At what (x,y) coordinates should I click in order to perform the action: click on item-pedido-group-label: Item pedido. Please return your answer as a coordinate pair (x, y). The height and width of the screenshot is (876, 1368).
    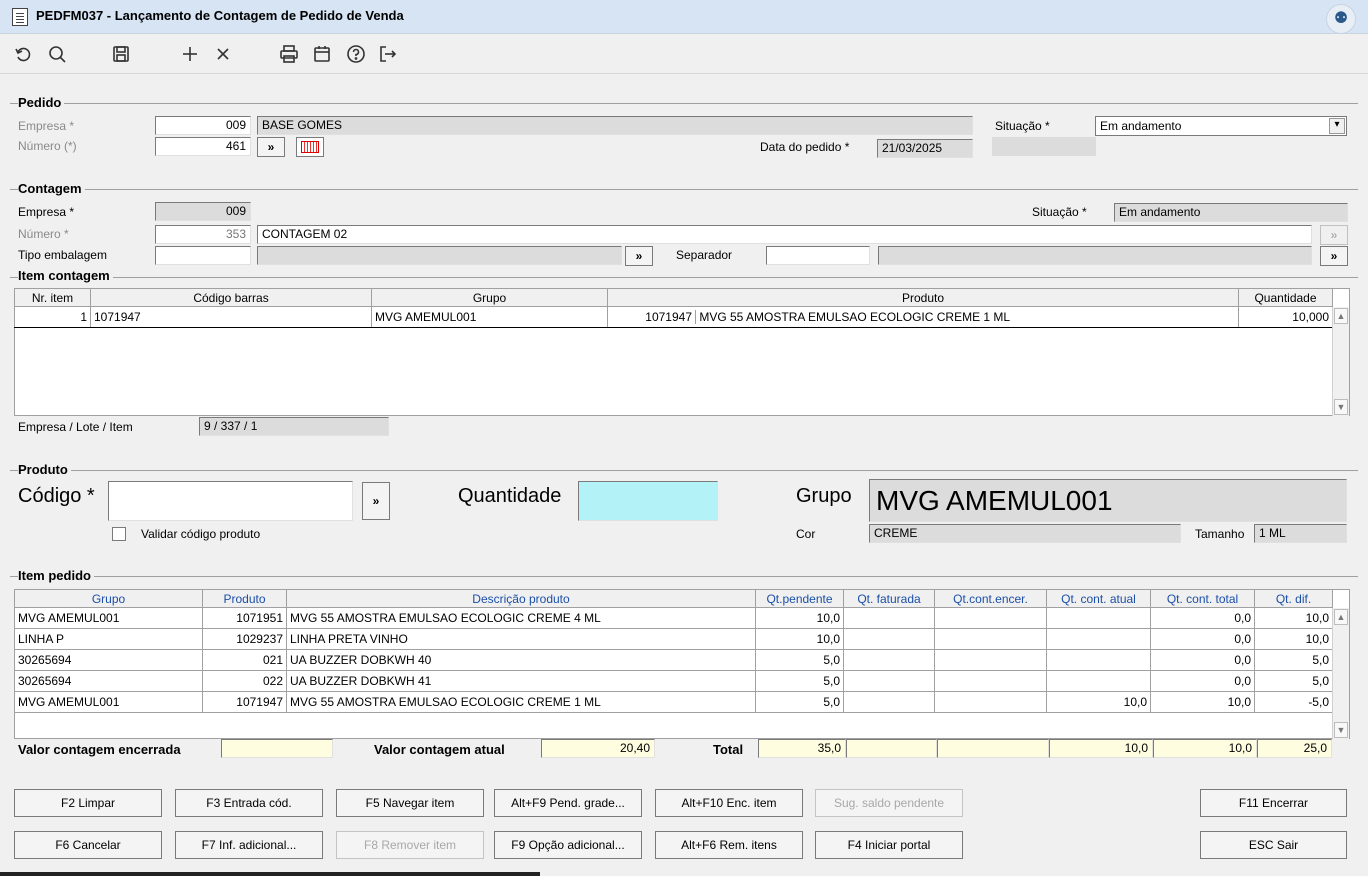
    Looking at the image, I should click on (56, 575).